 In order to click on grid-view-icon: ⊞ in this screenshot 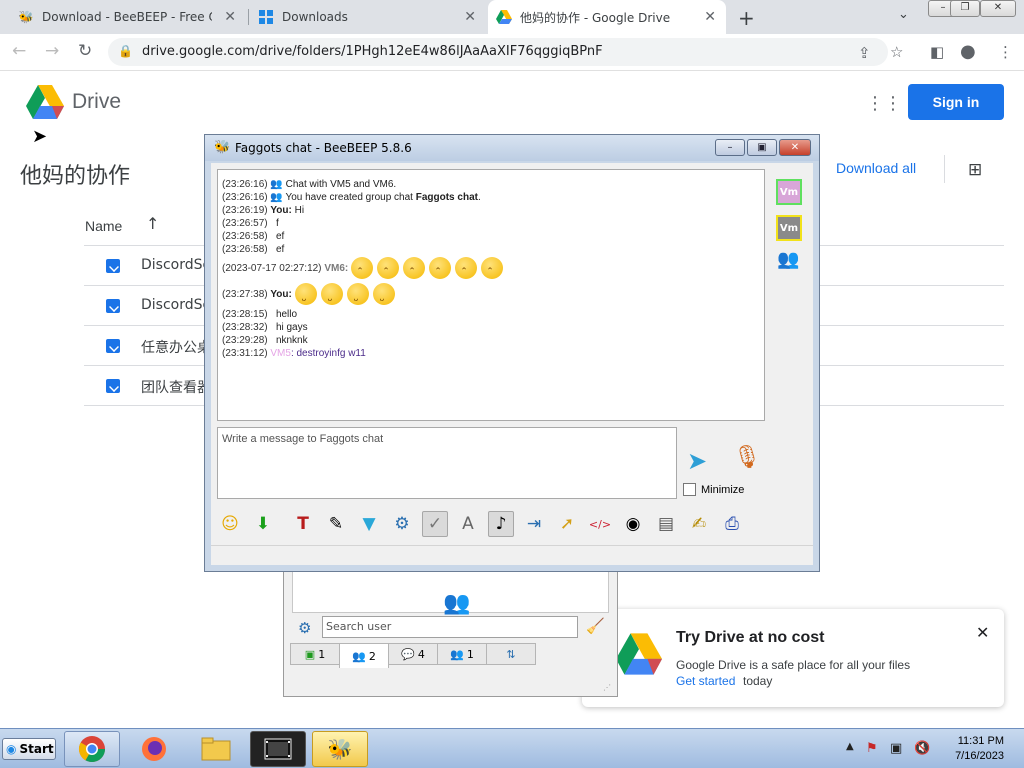, I will do `click(975, 170)`.